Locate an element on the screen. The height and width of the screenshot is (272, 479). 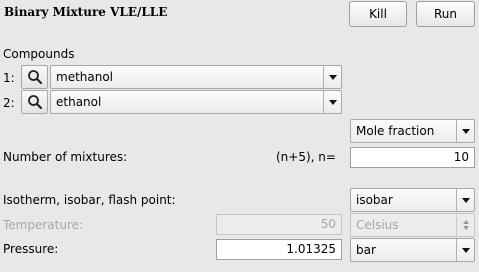
compound-2-select: ethanol is located at coordinates (196, 102).